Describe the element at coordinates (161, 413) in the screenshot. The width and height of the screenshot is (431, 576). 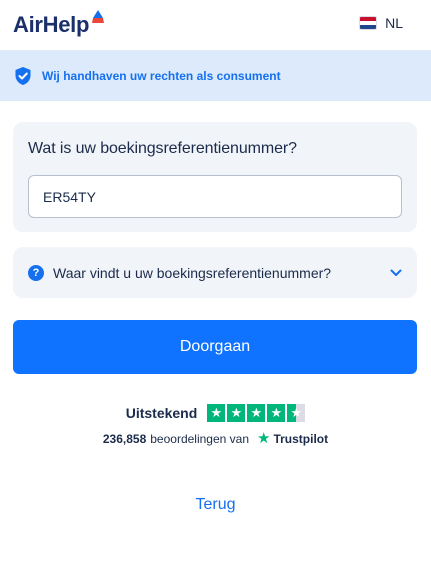
I see `trustpilot-rating-word: Uitstekend` at that location.